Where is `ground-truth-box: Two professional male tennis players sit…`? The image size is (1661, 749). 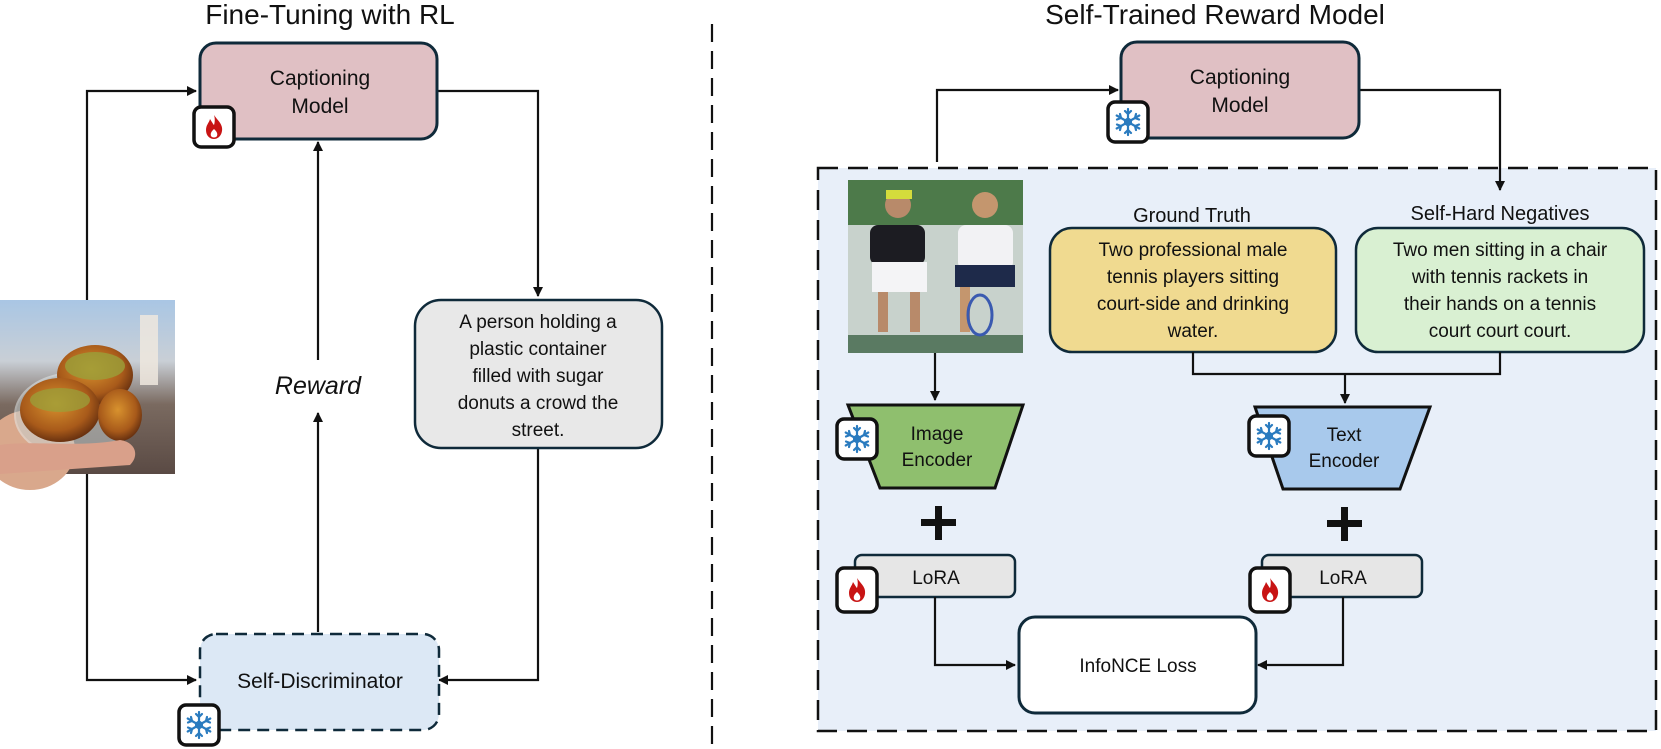
ground-truth-box: Two professional male tennis players sit… is located at coordinates (1193, 290).